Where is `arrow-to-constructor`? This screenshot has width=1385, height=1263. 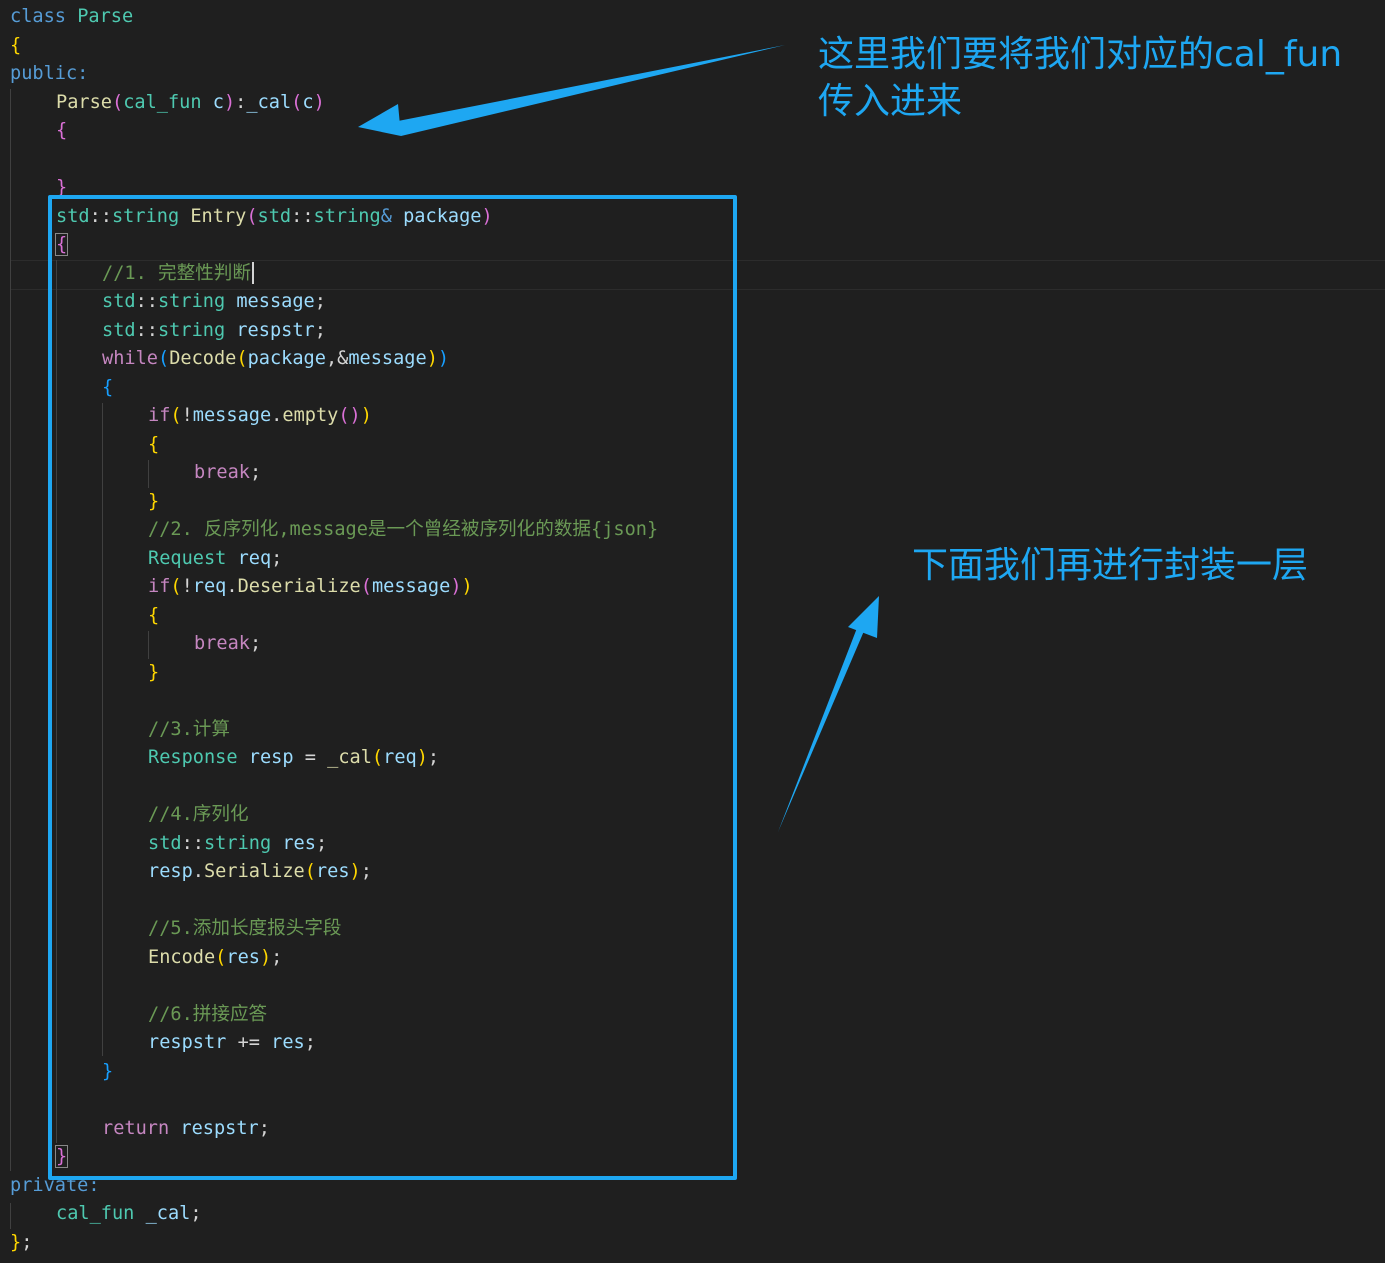 arrow-to-constructor is located at coordinates (571, 90).